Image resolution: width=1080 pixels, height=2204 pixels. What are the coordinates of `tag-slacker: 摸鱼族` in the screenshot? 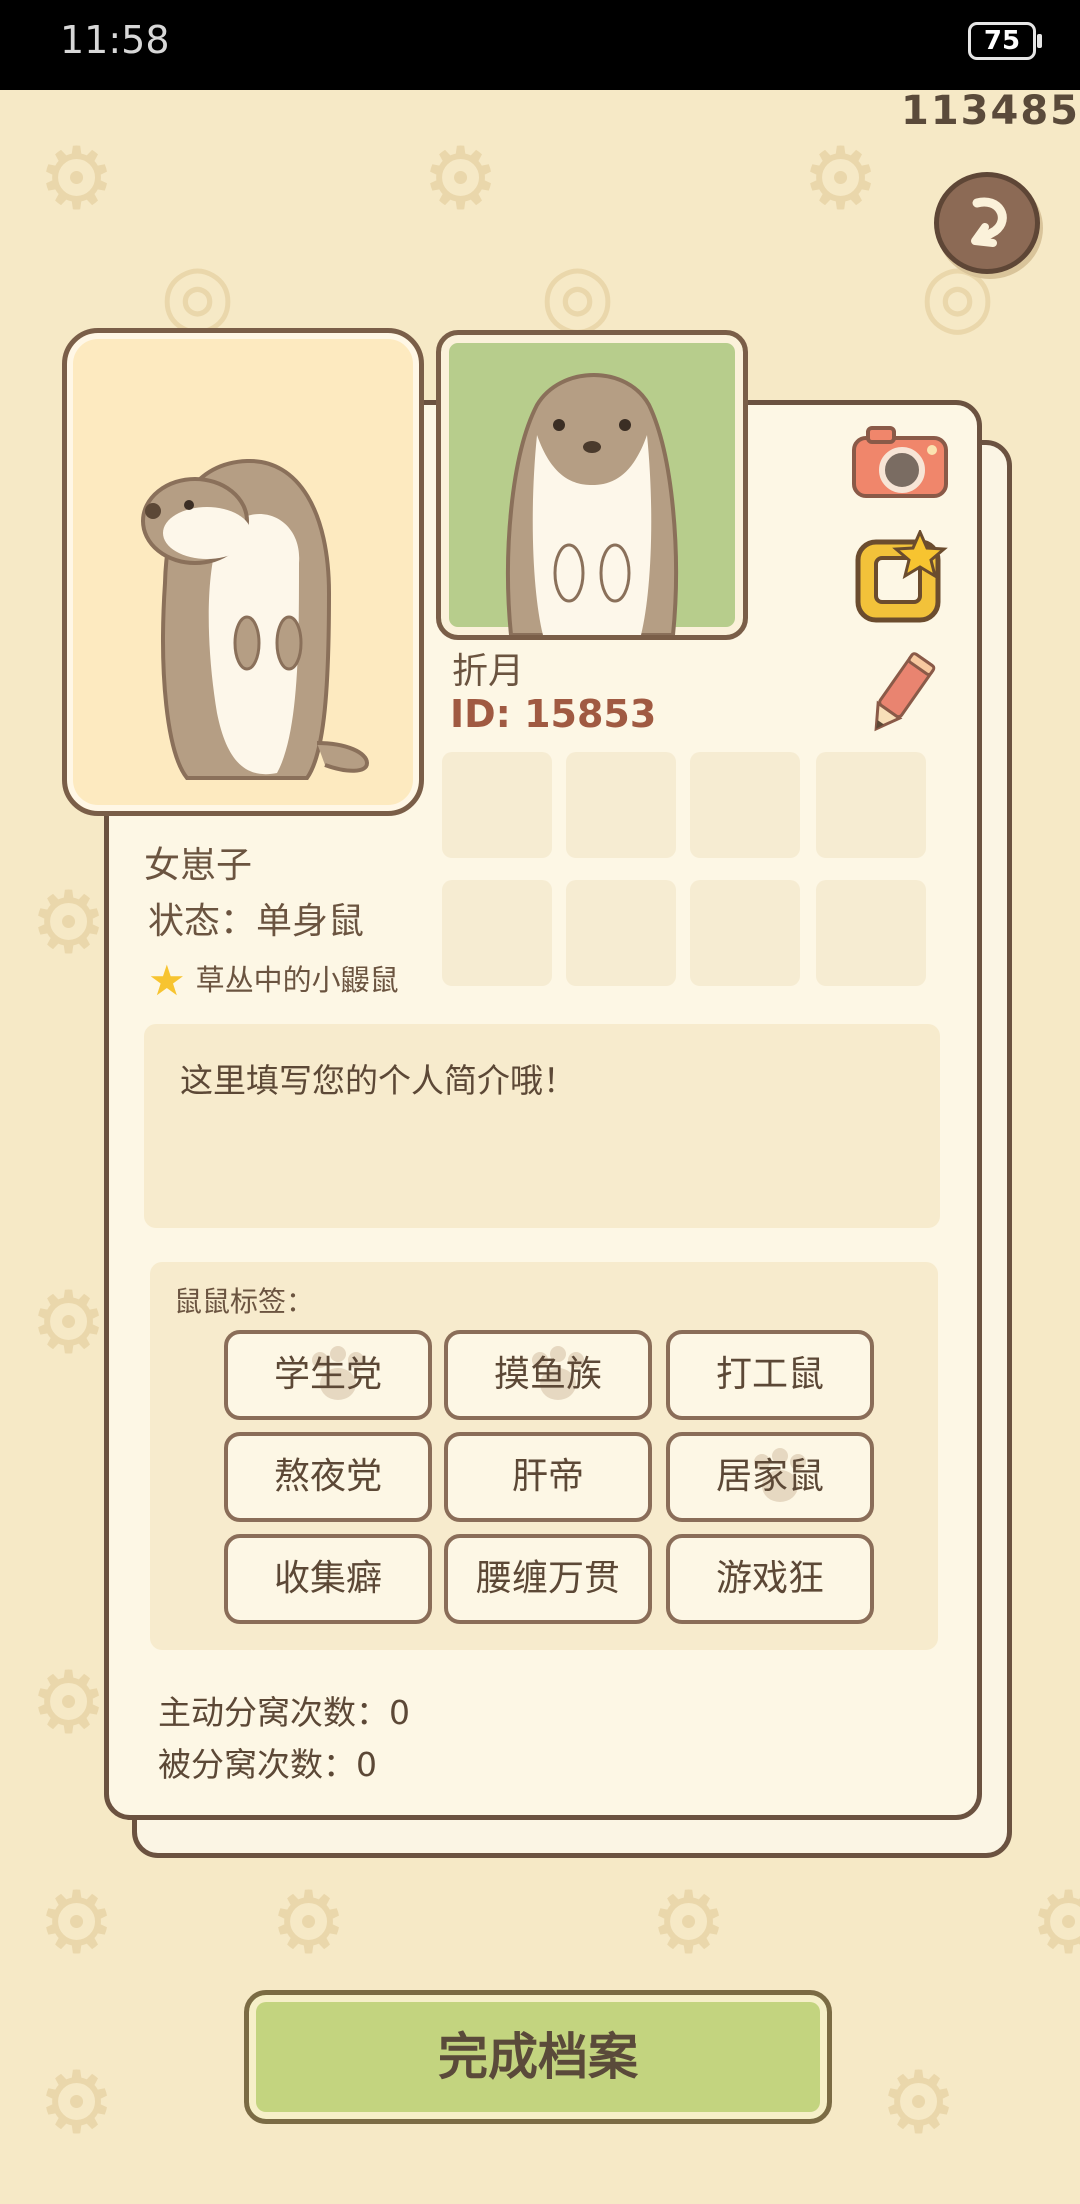 It's located at (548, 1375).